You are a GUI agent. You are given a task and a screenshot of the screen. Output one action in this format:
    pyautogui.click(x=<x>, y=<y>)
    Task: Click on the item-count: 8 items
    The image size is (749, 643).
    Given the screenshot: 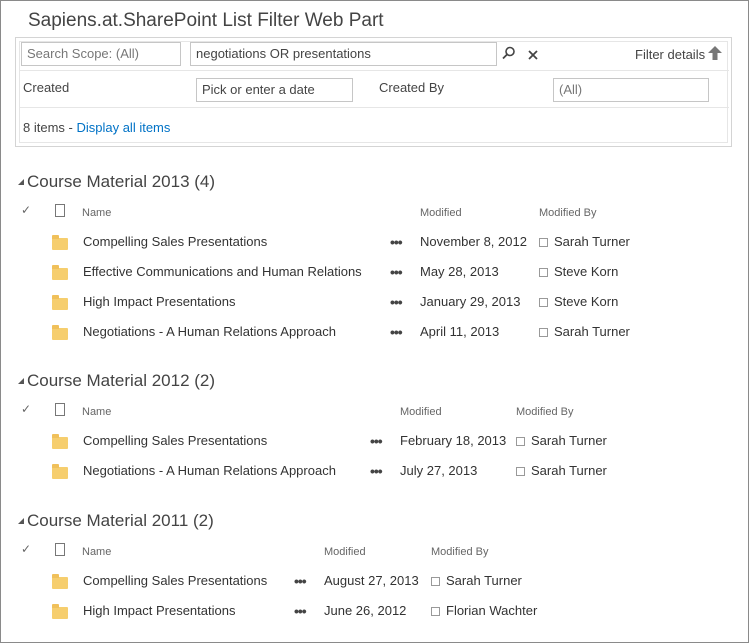 What is the action you would take?
    pyautogui.click(x=44, y=127)
    